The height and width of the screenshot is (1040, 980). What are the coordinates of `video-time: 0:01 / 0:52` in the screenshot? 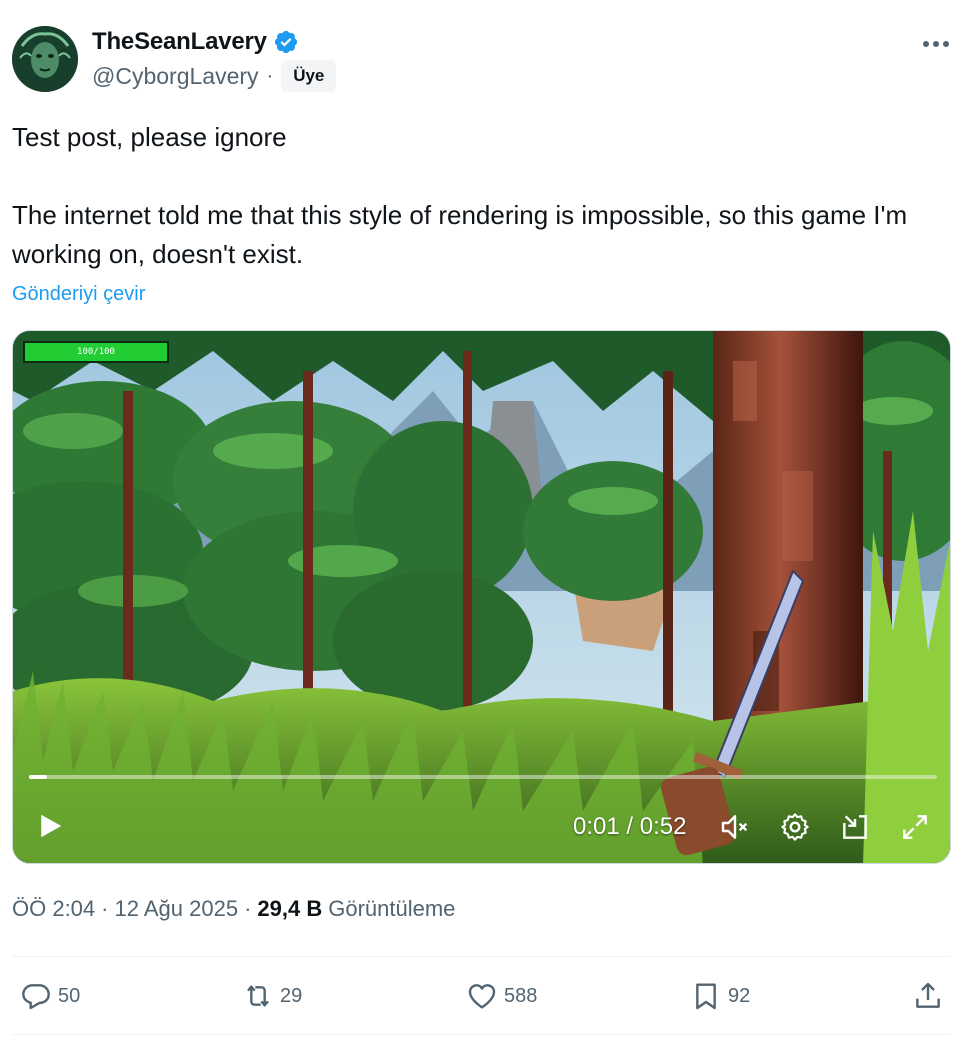 It's located at (630, 826).